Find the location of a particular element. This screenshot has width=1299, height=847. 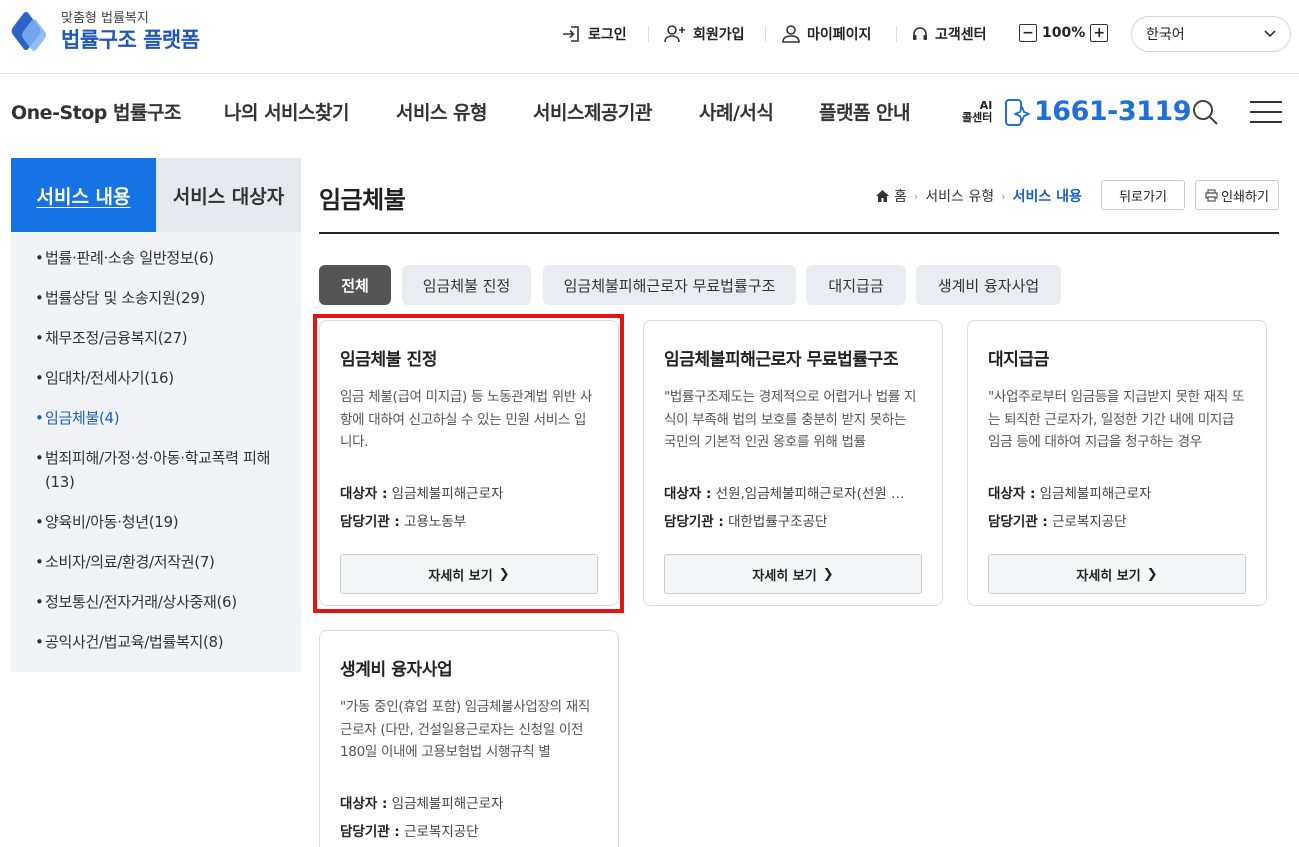

back-button: 뒤로가기 is located at coordinates (1143, 195).